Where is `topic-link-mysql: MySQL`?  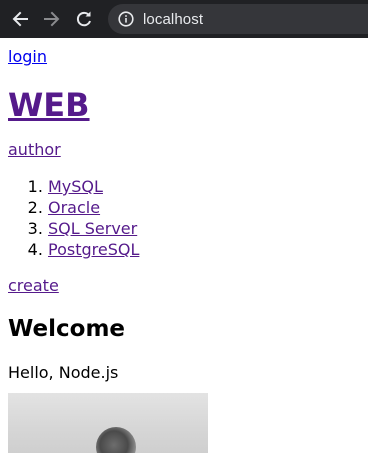
topic-link-mysql: MySQL is located at coordinates (75, 186).